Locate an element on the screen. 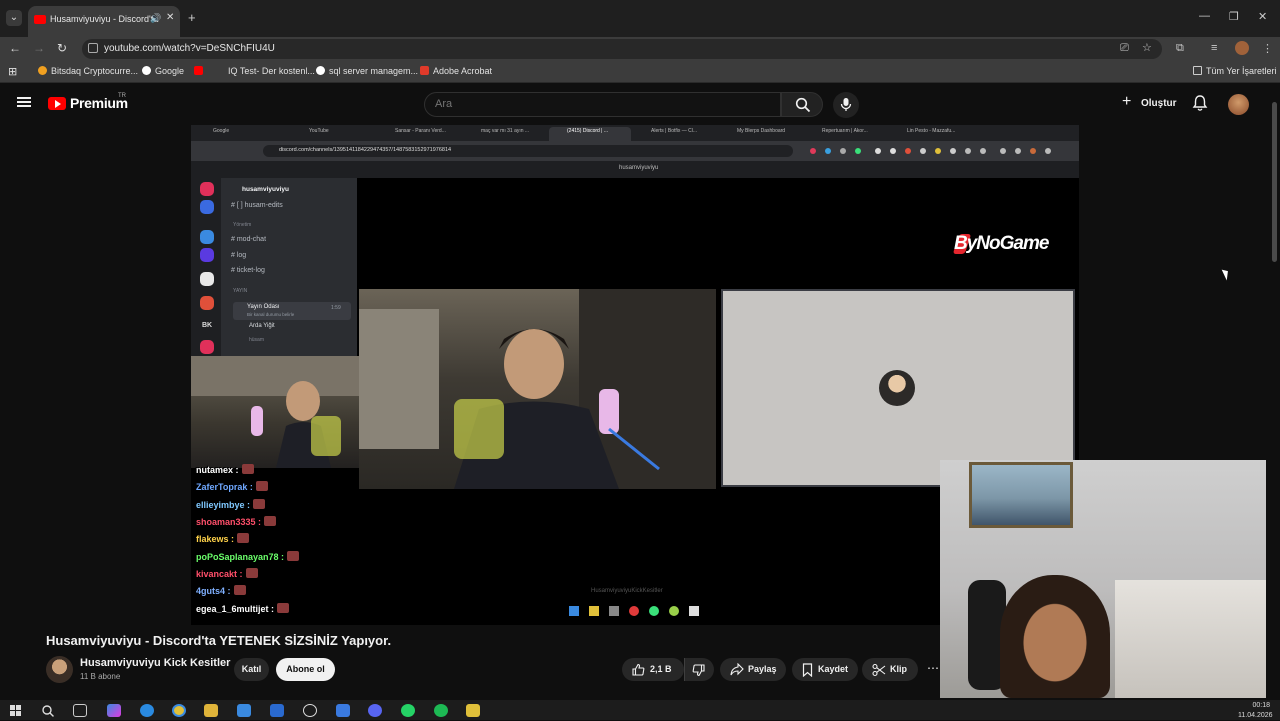 The height and width of the screenshot is (721, 1280). bookmark-google: Google is located at coordinates (163, 71).